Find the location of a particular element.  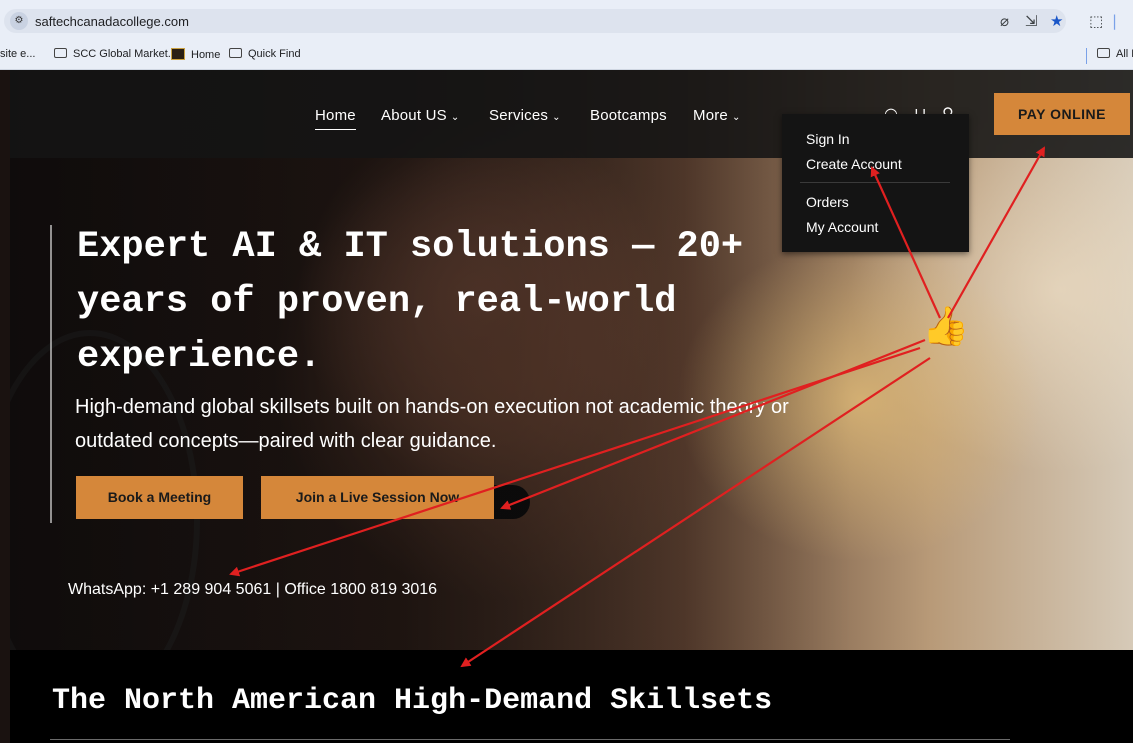

menu-my-account: My Account is located at coordinates (842, 227).